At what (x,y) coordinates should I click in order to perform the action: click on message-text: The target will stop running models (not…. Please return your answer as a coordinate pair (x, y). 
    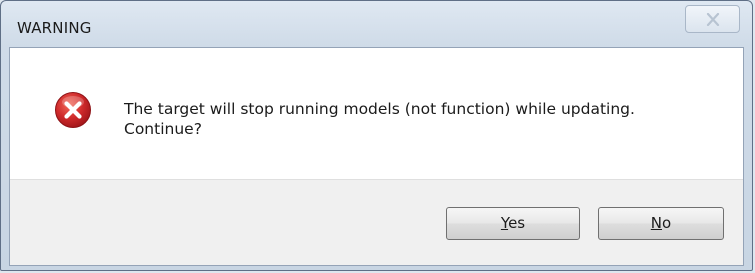
    Looking at the image, I should click on (424, 119).